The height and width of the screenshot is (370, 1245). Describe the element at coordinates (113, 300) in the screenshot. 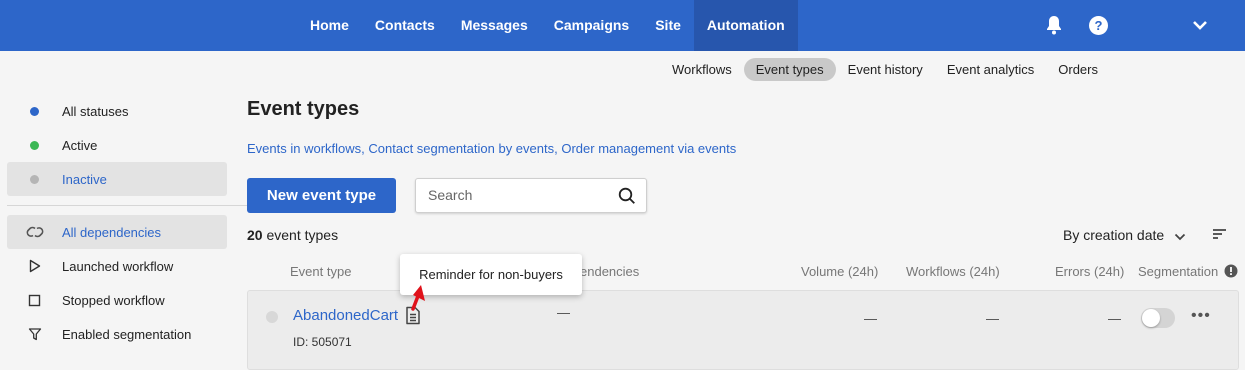

I see `filter-label: Stopped workflow` at that location.